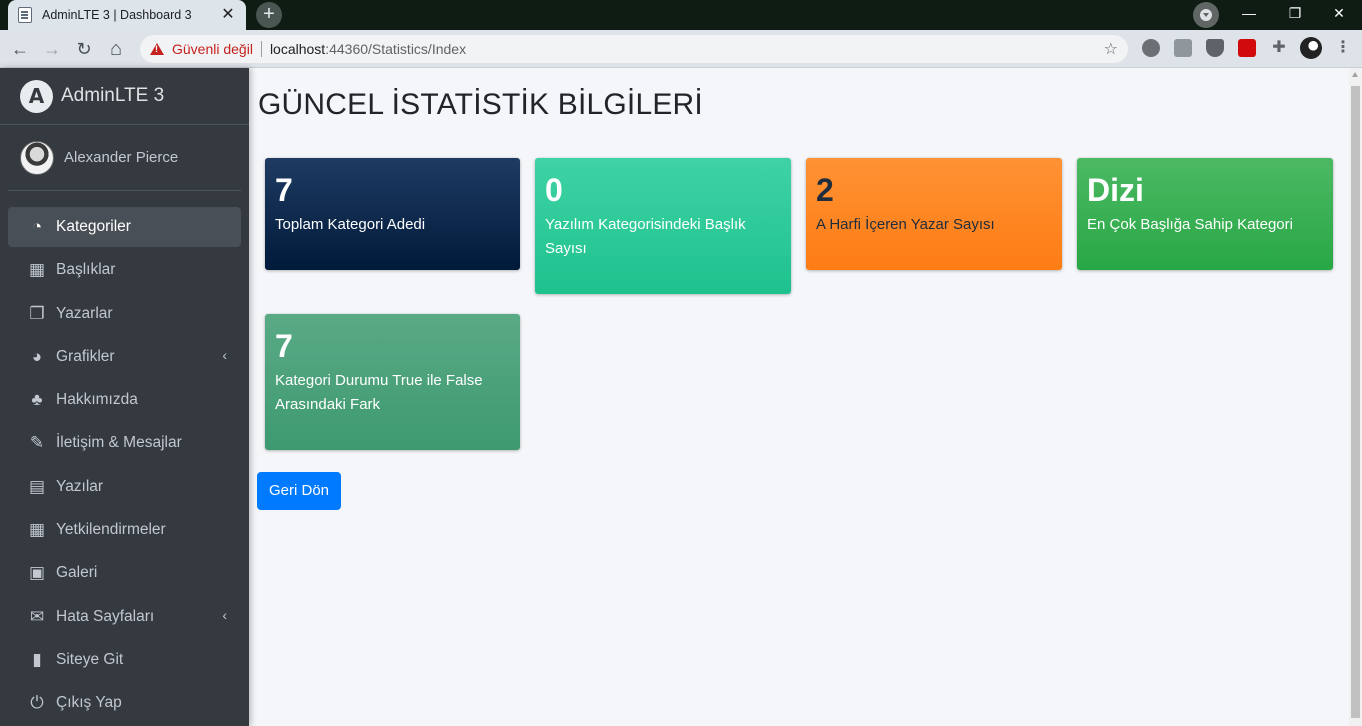 This screenshot has width=1362, height=726. I want to click on sidebar-item-label: Kategoriler, so click(93, 226).